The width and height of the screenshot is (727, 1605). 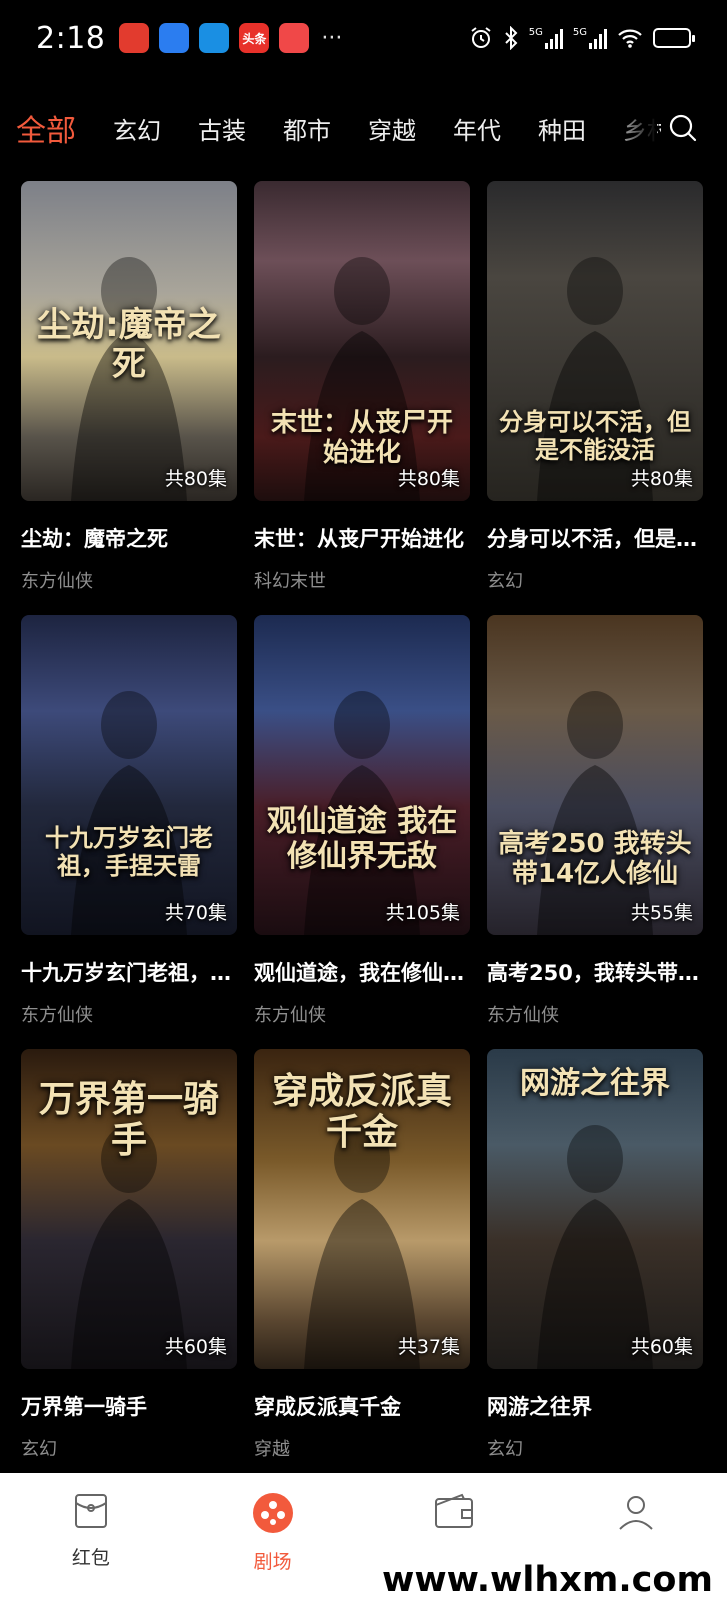 I want to click on drama-title: 十九万岁玄门老祖，手捏天雷, so click(x=129, y=972).